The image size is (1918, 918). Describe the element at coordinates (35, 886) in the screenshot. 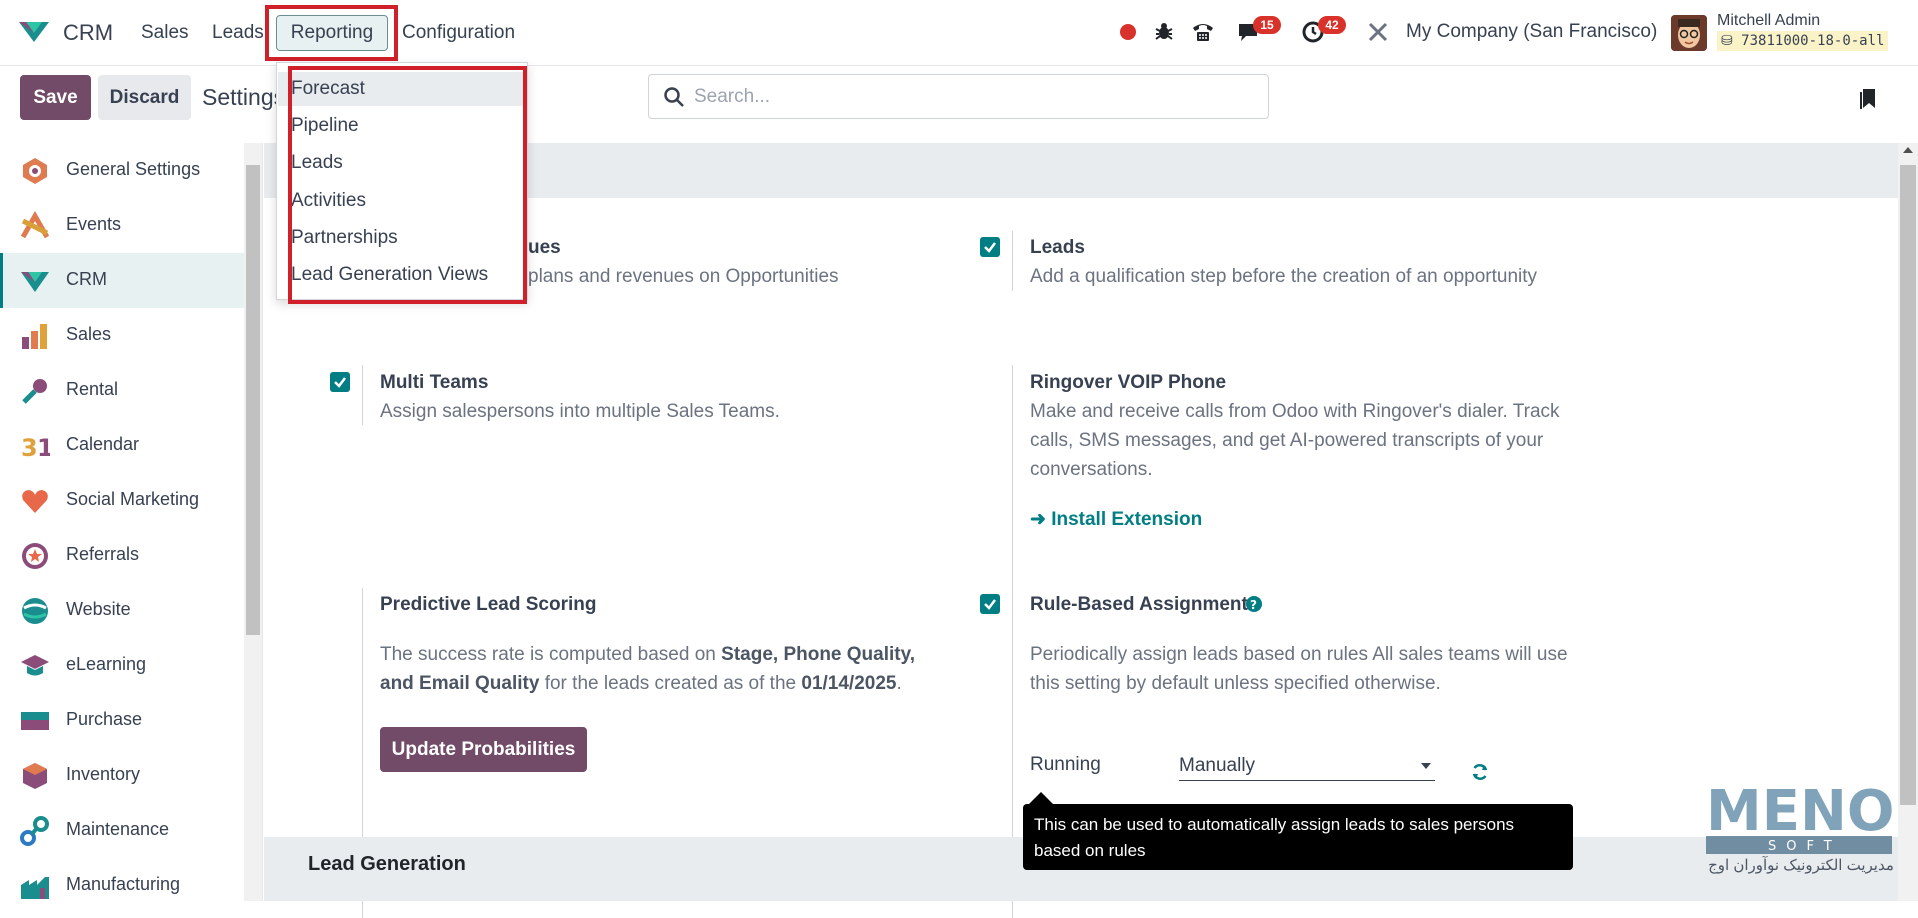

I see `manufacturing-icon` at that location.